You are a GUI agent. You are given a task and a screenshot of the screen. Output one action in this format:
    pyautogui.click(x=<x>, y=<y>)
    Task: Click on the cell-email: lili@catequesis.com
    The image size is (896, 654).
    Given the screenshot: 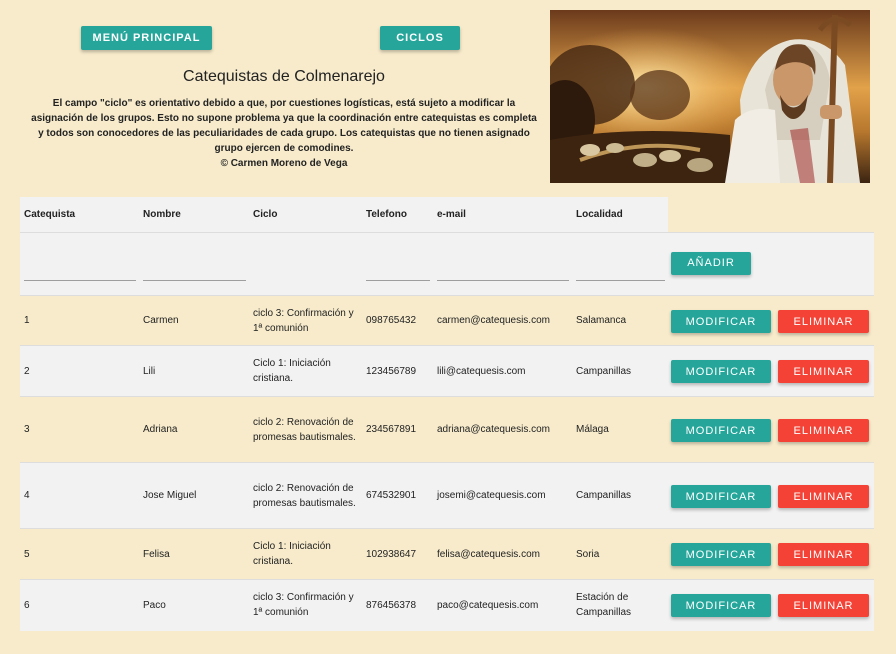 What is the action you would take?
    pyautogui.click(x=502, y=371)
    